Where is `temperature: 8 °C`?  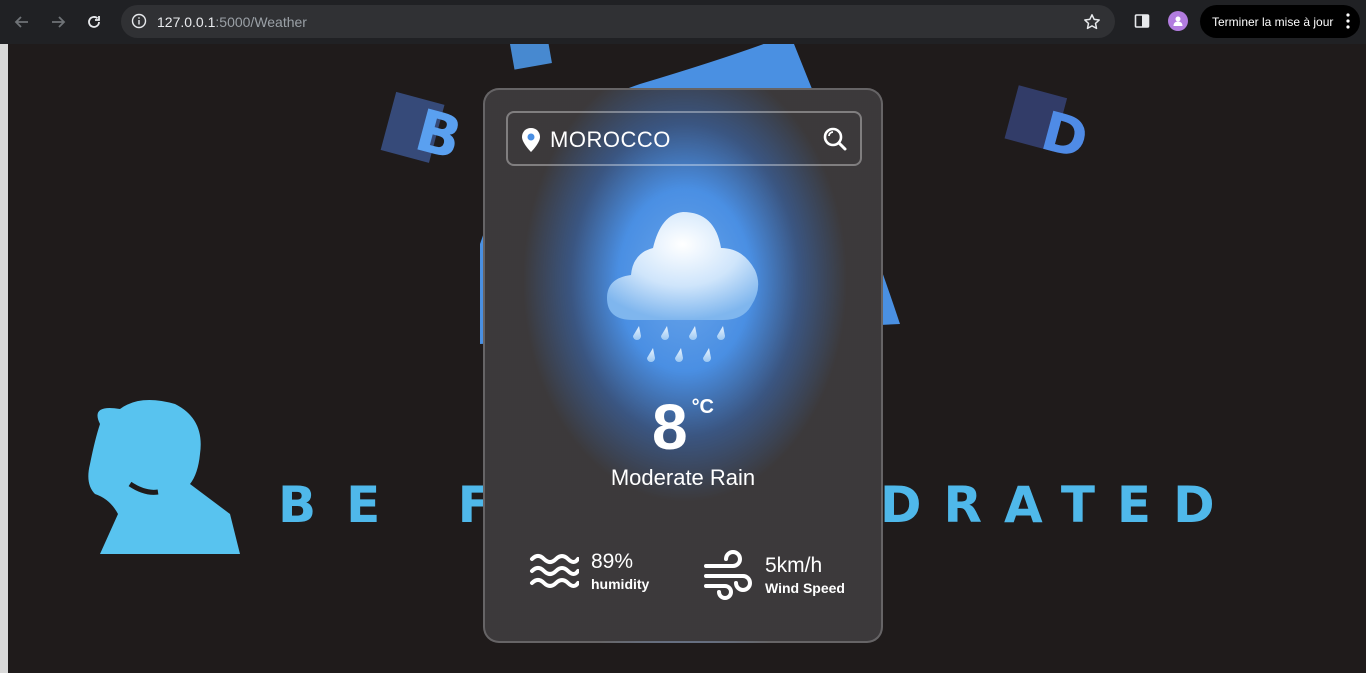 temperature: 8 °C is located at coordinates (683, 427).